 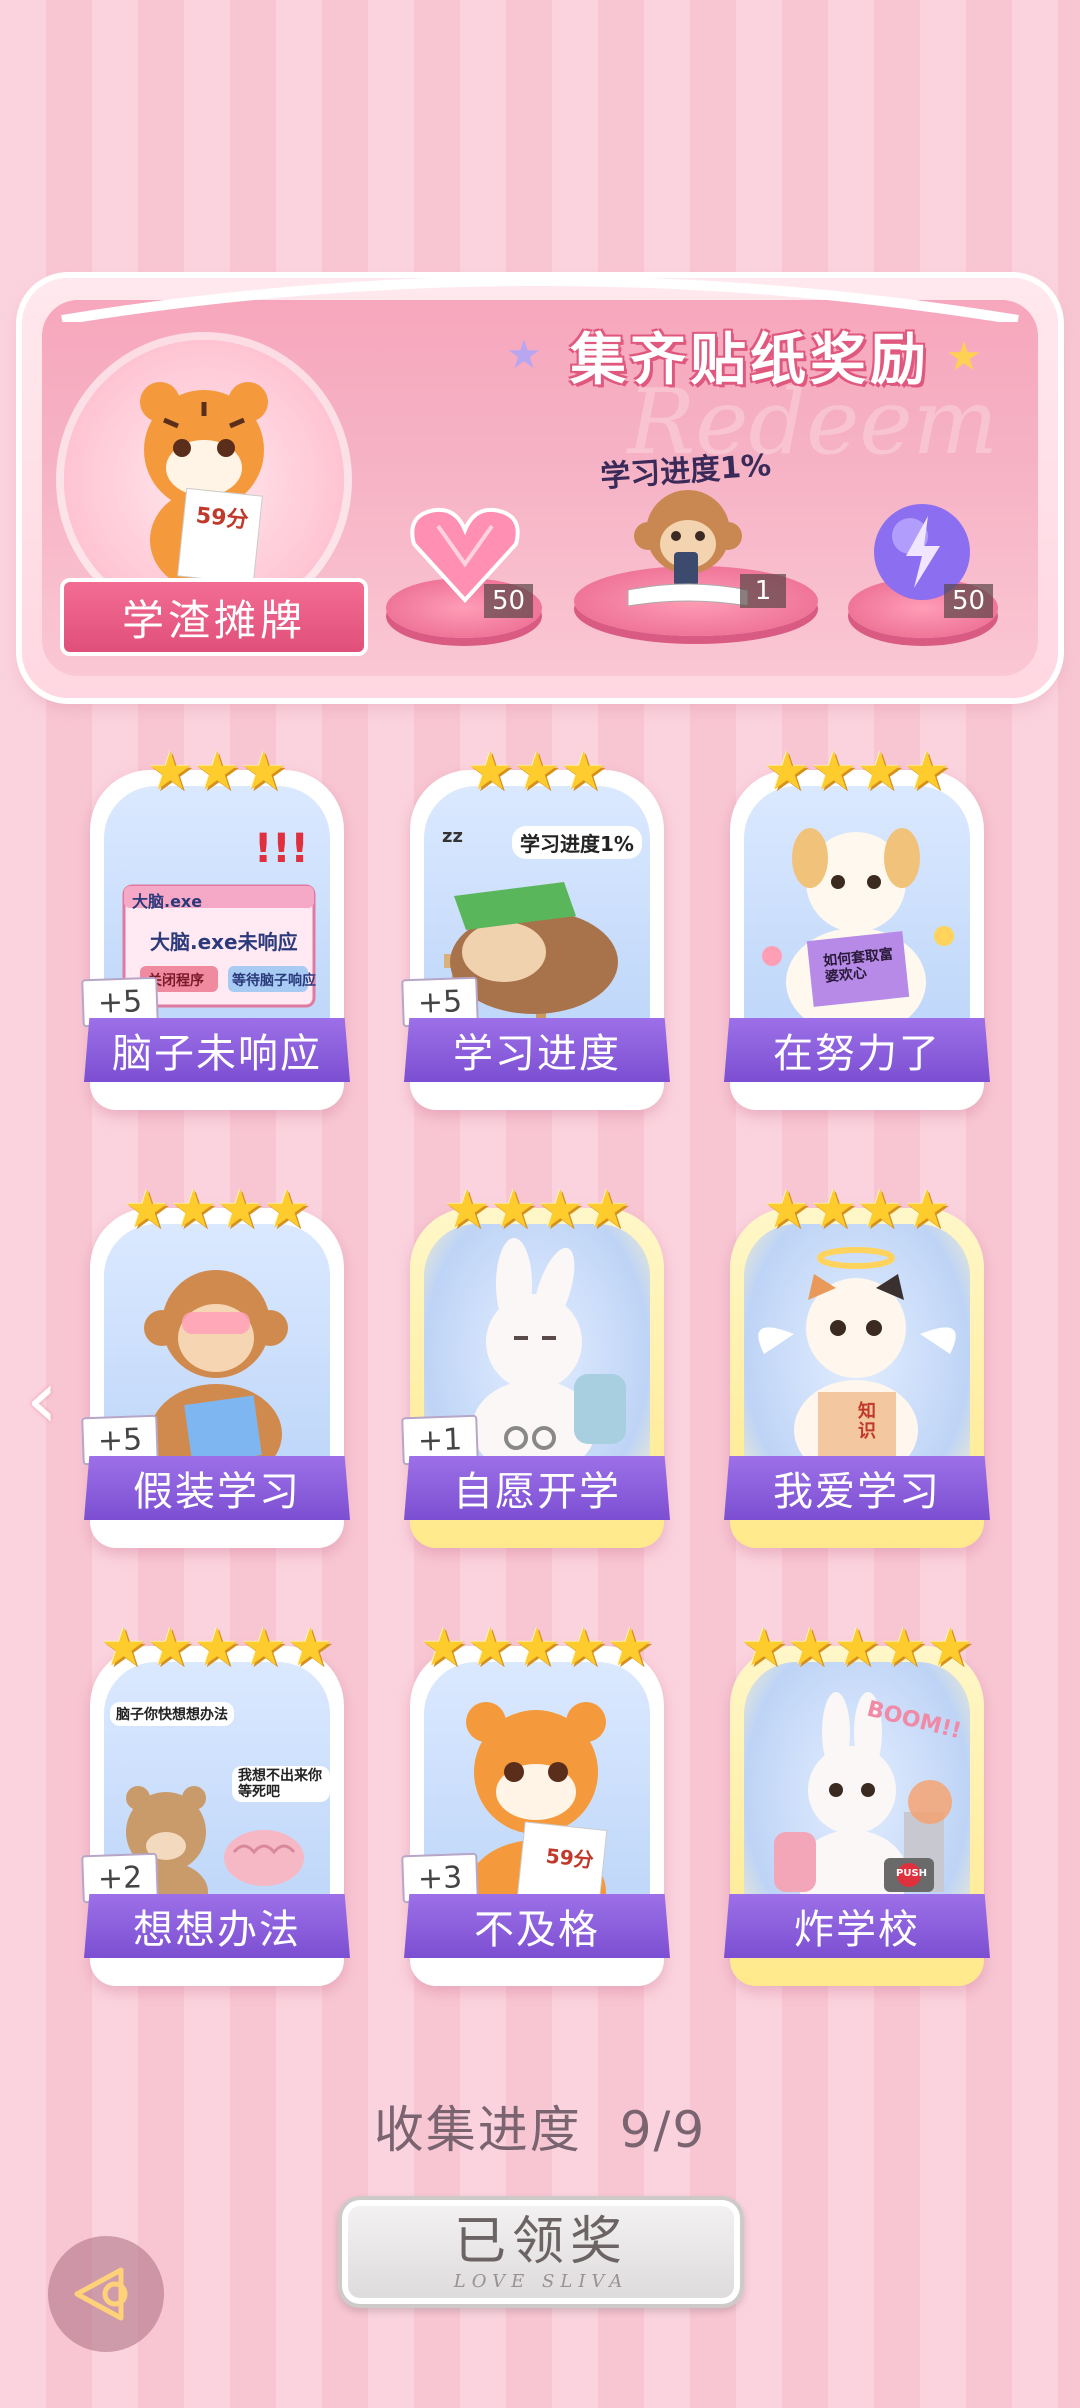 I want to click on purple-star-icon: ★, so click(x=524, y=355).